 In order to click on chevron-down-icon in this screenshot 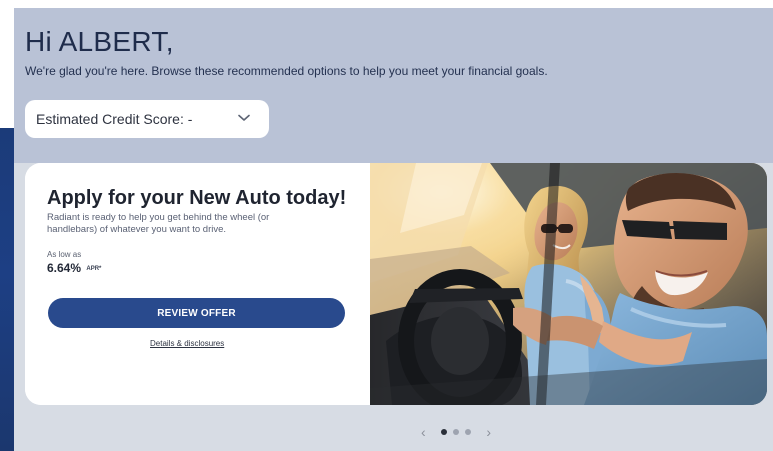, I will do `click(244, 118)`.